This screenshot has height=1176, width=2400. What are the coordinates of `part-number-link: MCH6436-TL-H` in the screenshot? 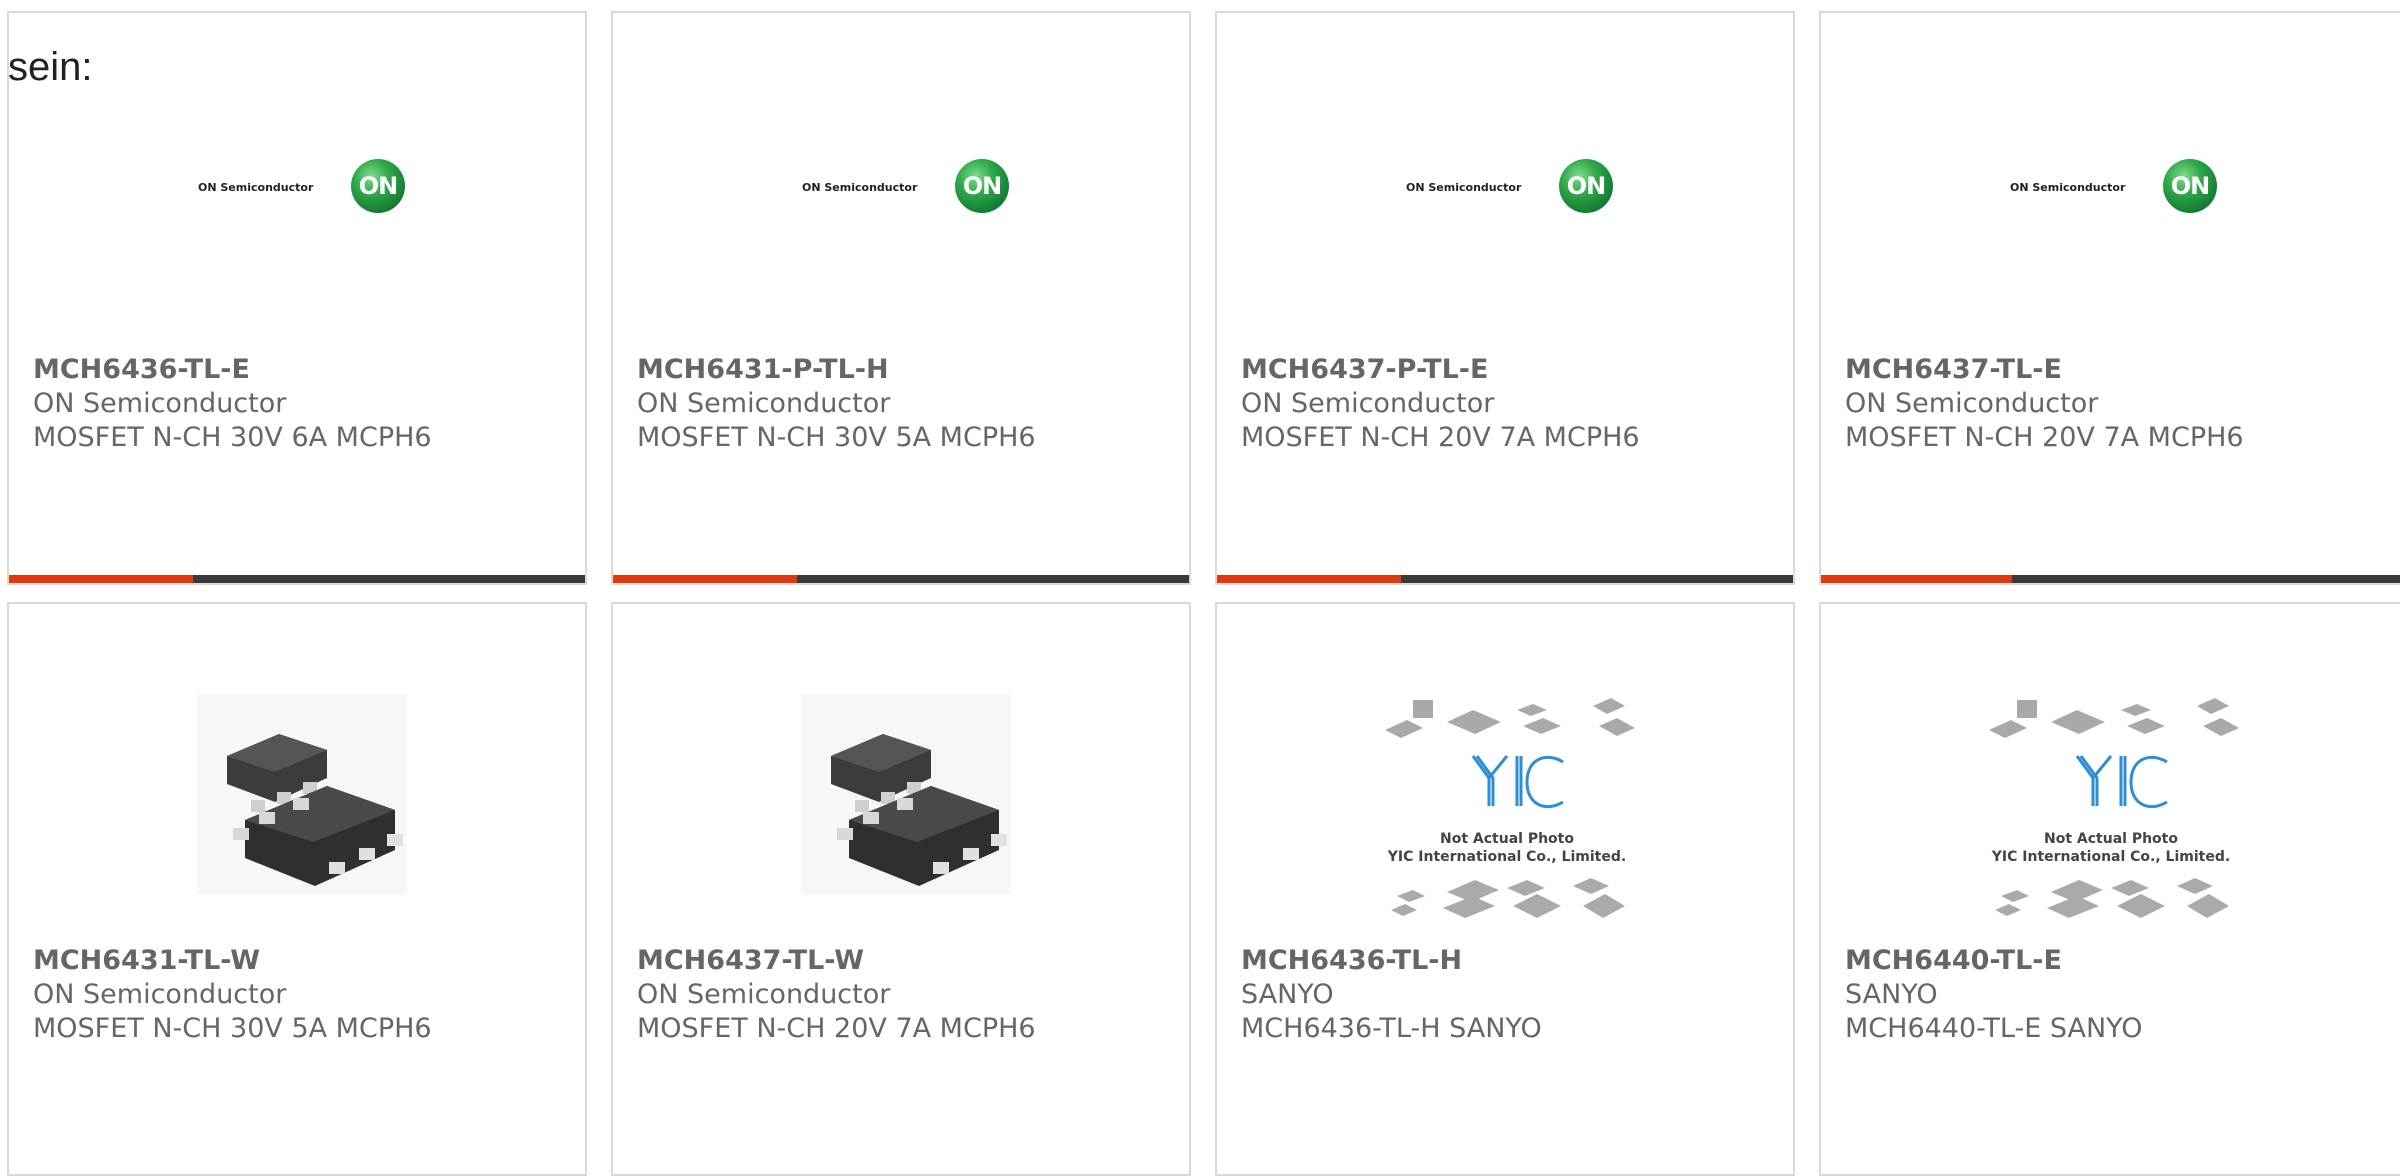 It's located at (1512, 961).